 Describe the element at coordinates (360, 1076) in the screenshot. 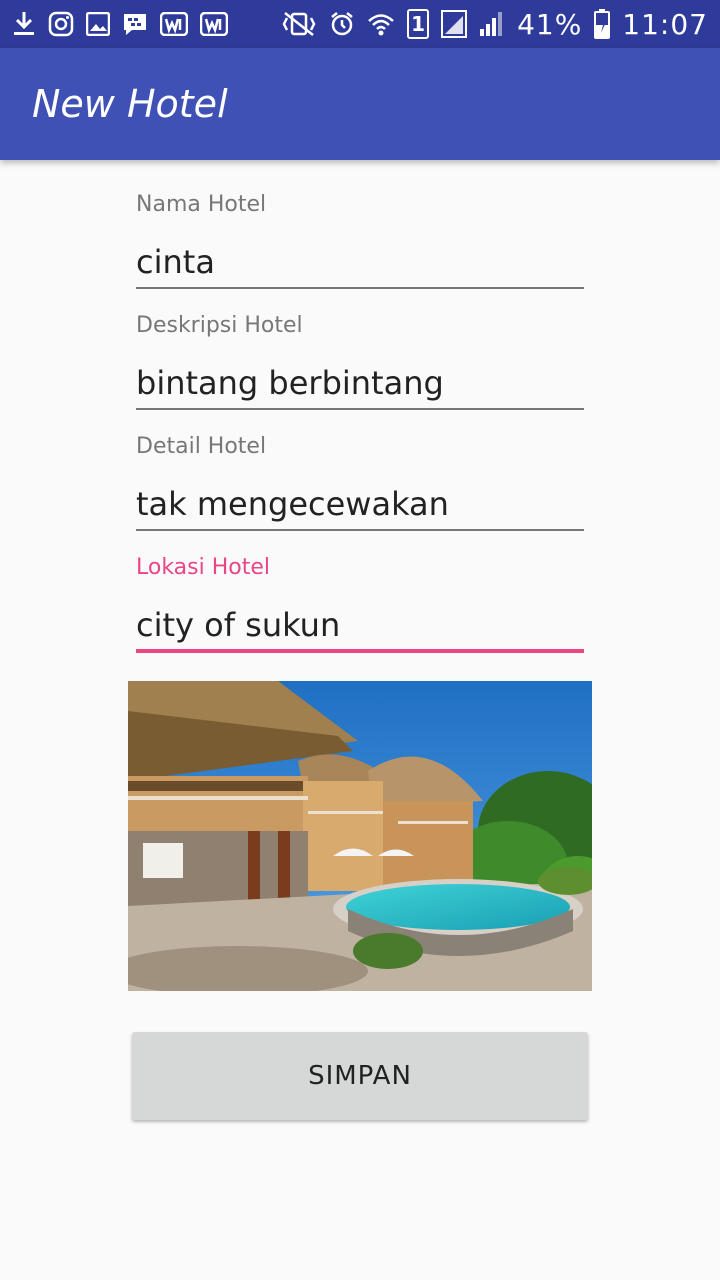

I see `save-button: SIMPAN` at that location.